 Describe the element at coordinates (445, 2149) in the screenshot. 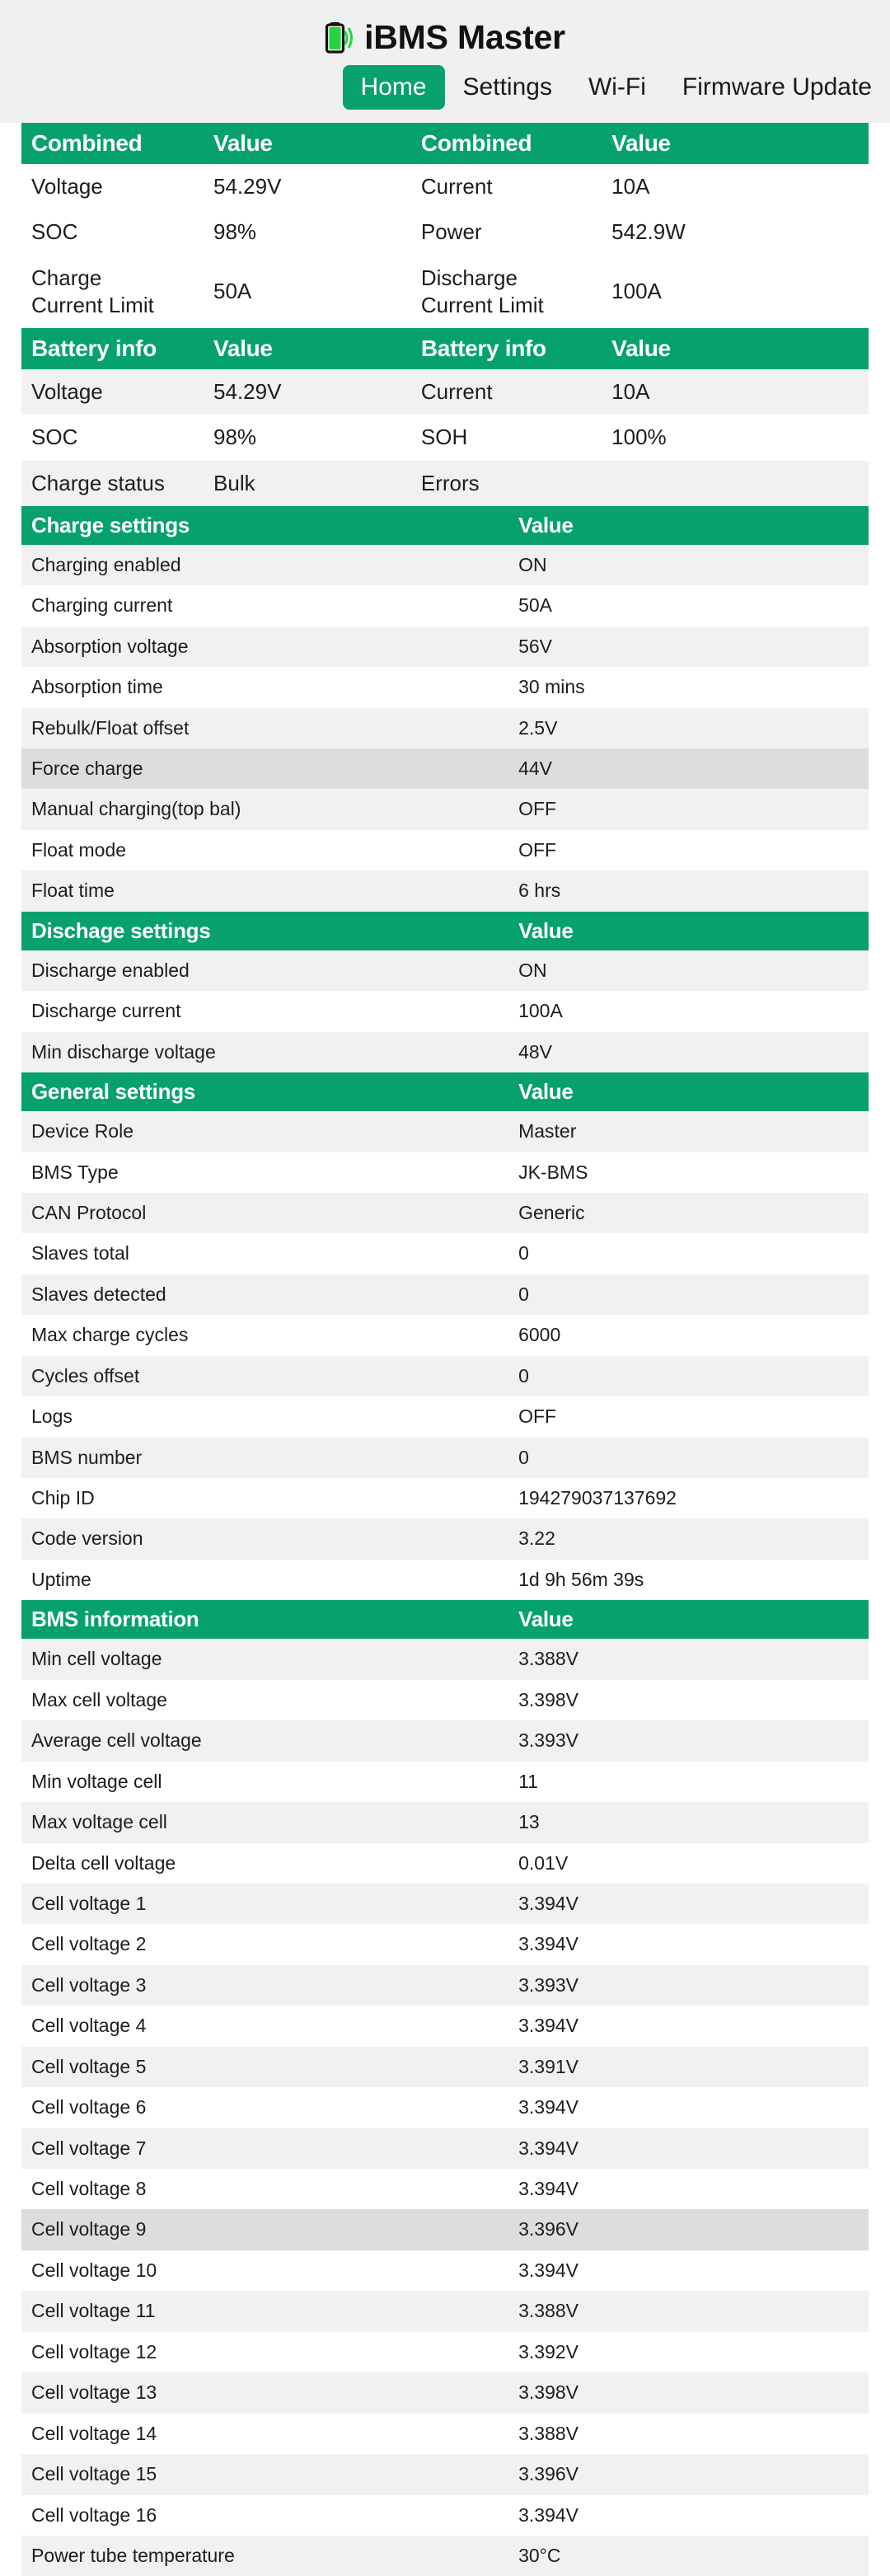

I see `table-row: Cell voltage 7 3.394V` at that location.